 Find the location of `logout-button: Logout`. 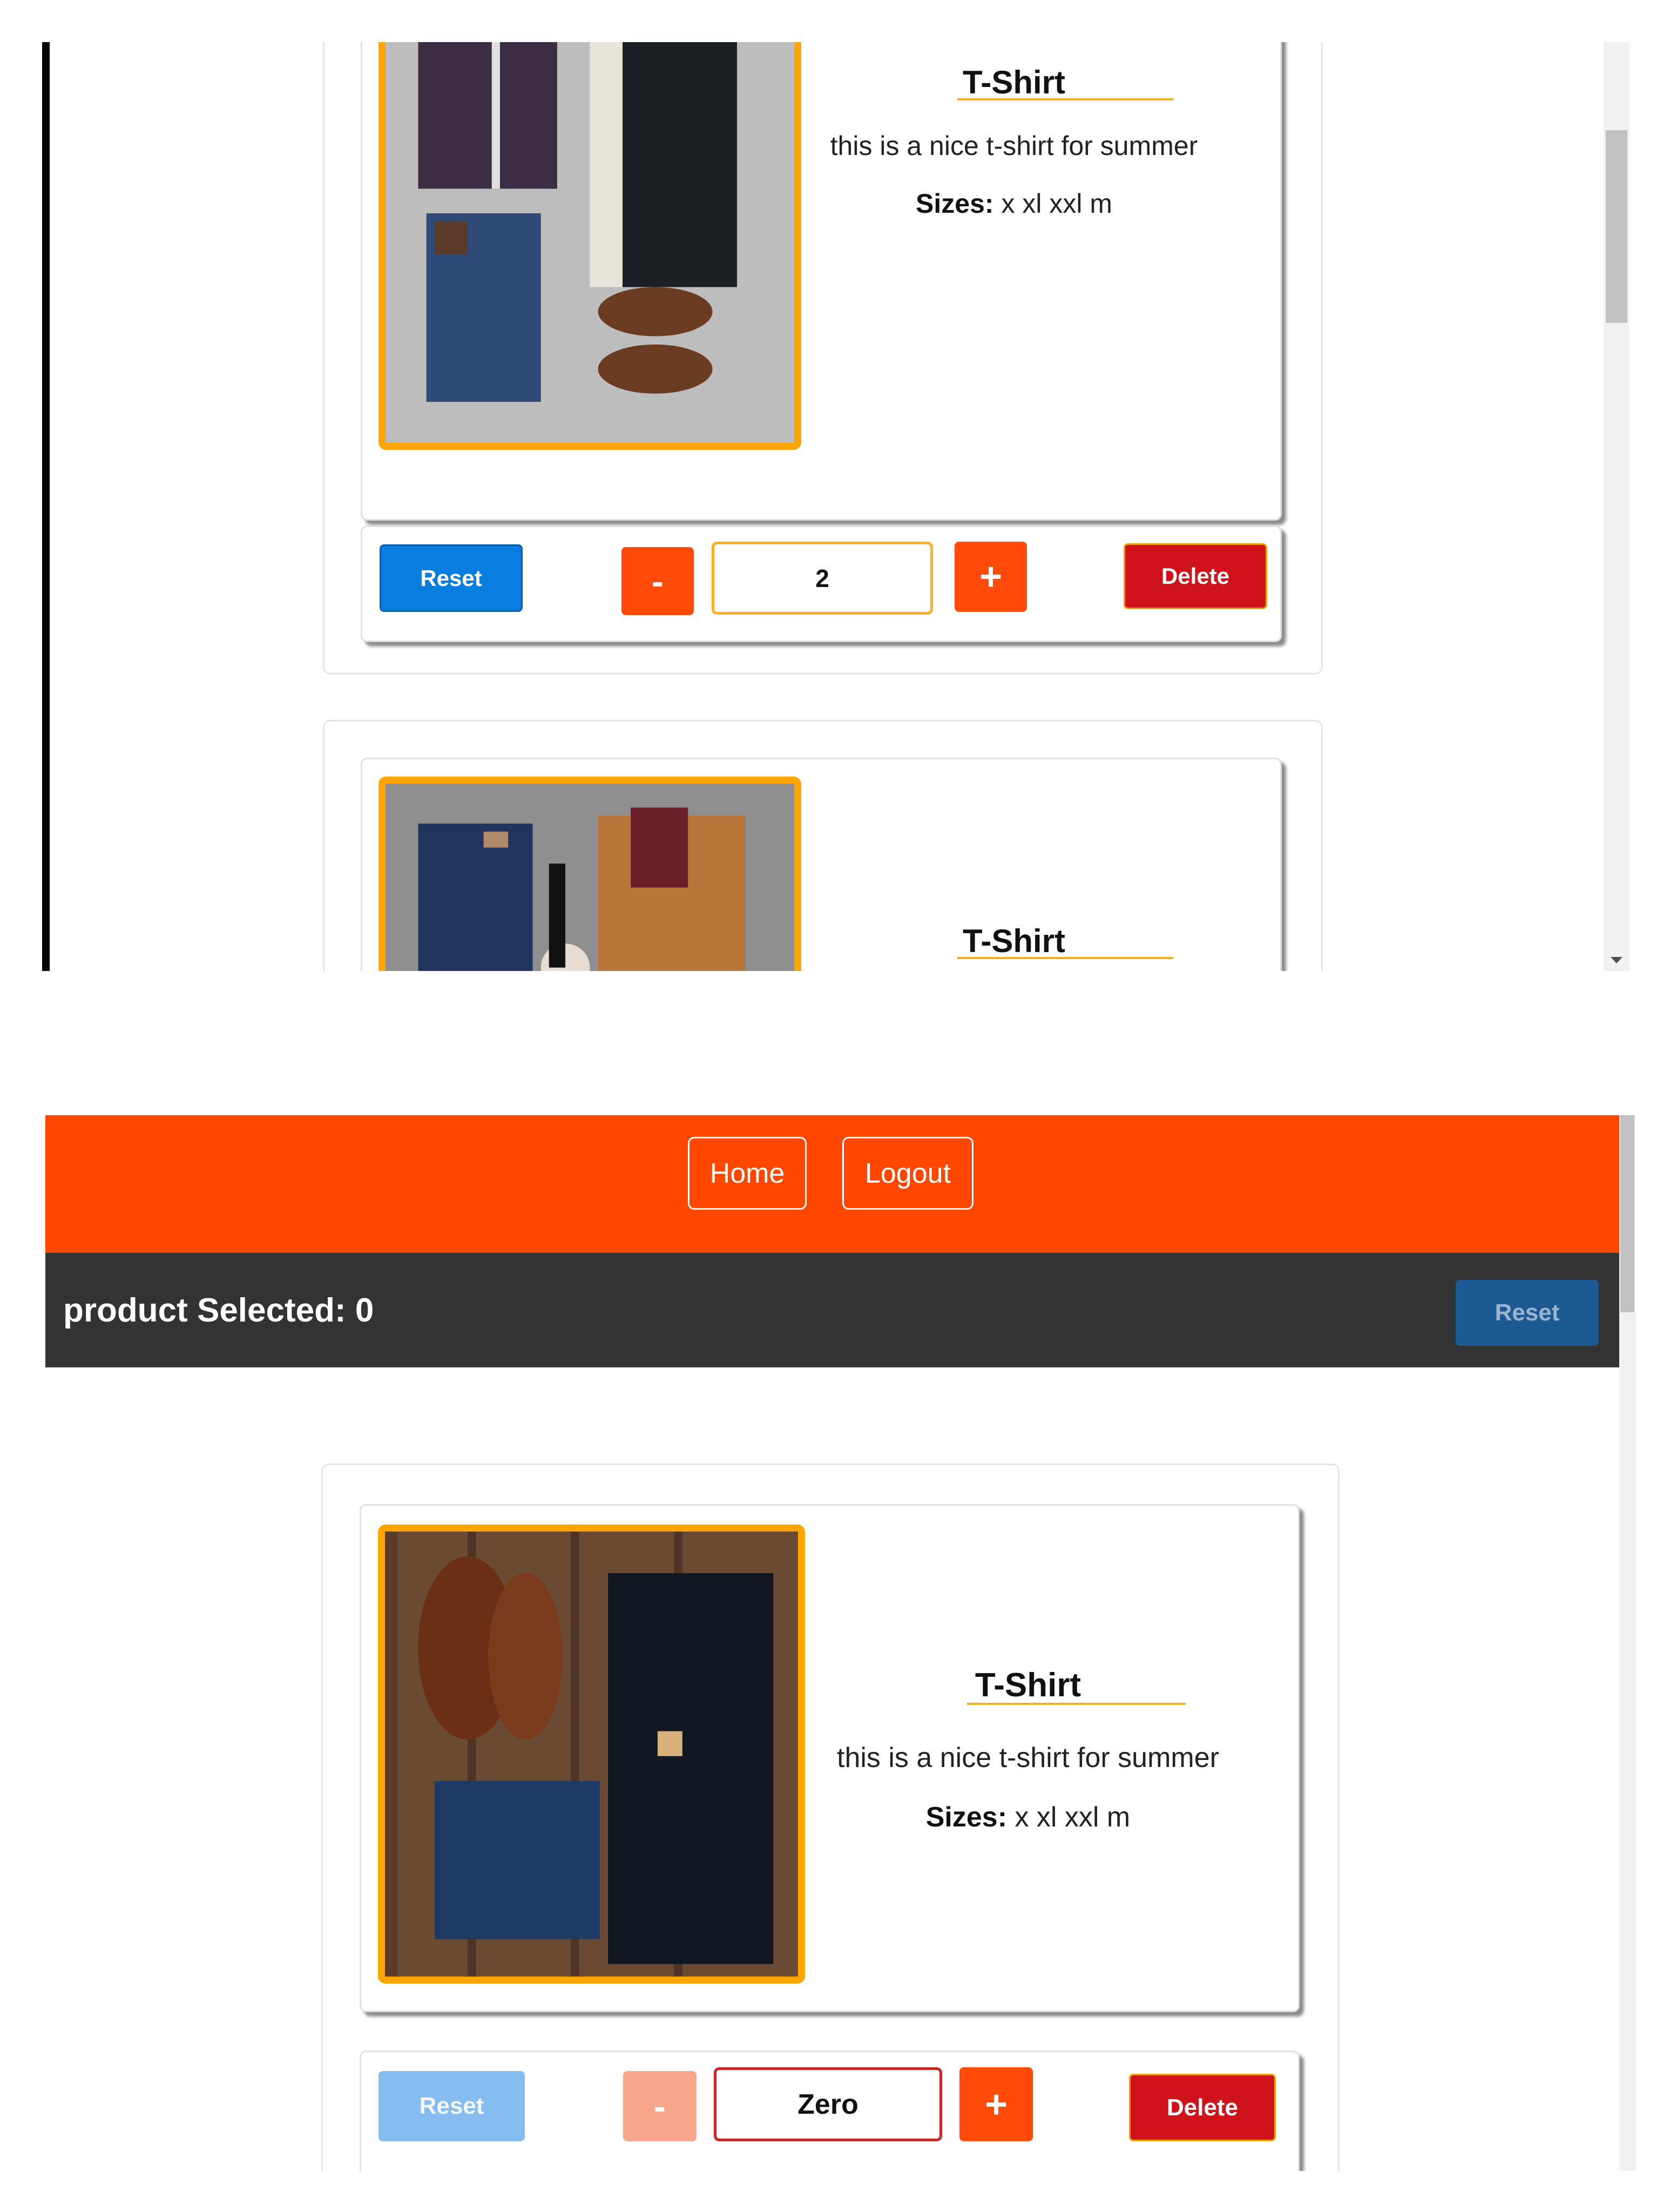

logout-button: Logout is located at coordinates (907, 1173).